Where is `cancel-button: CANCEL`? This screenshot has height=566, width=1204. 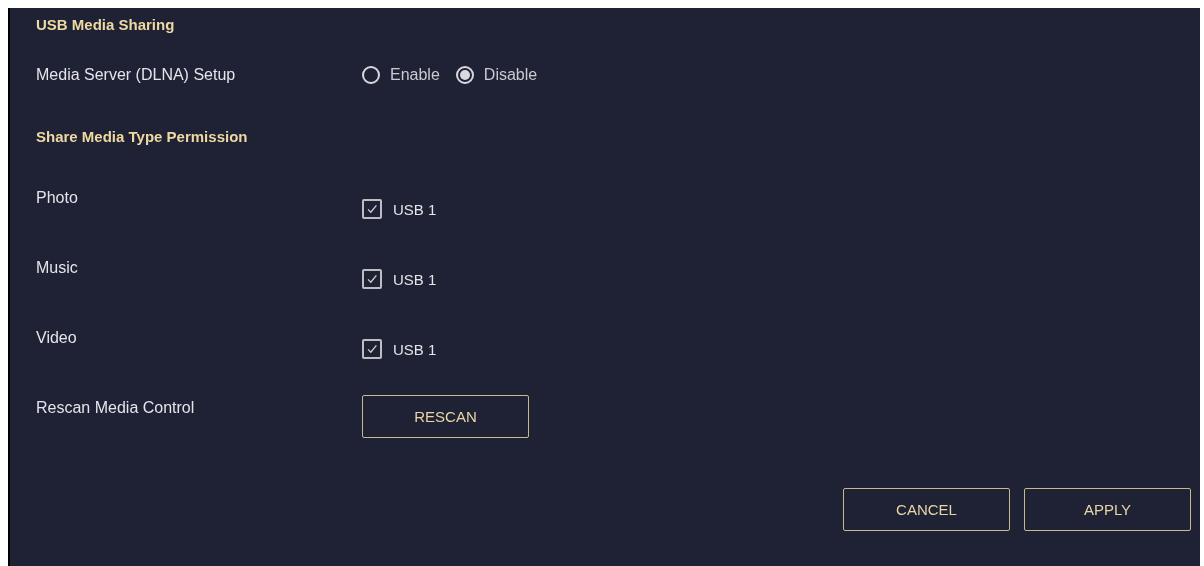 cancel-button: CANCEL is located at coordinates (926, 509).